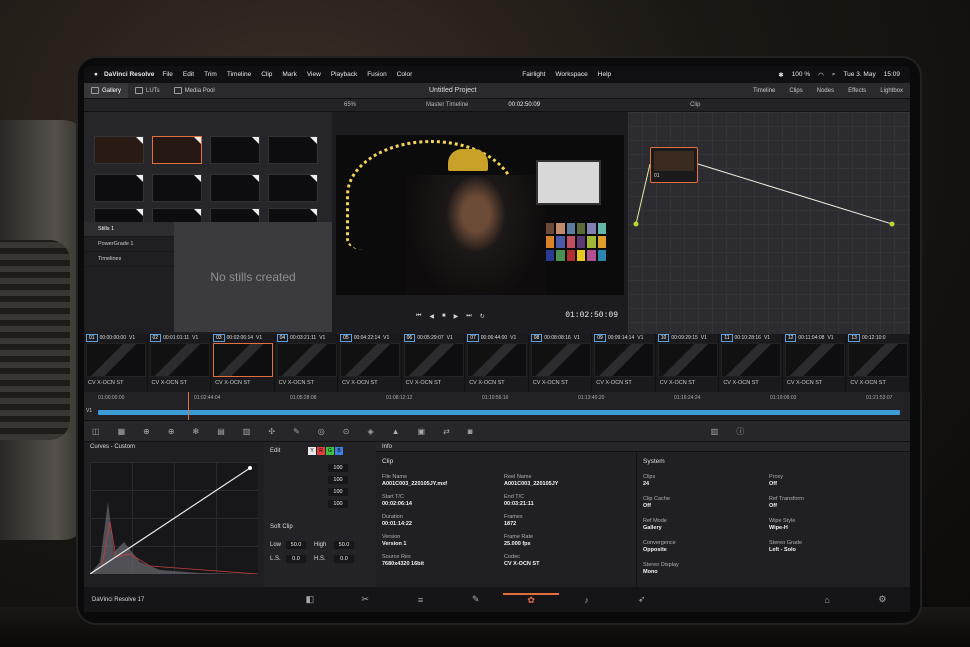 This screenshot has width=970, height=647. Describe the element at coordinates (180, 363) in the screenshot. I see `clip-thumbnail: 02 00:01:01:11 V1 CV X-OCN ST` at that location.